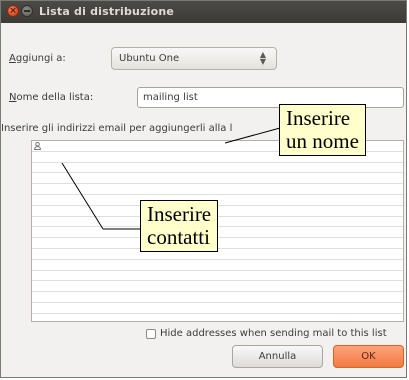 This screenshot has width=409, height=380. What do you see at coordinates (149, 58) in the screenshot?
I see `add-to-value: Ubuntu One` at bounding box center [149, 58].